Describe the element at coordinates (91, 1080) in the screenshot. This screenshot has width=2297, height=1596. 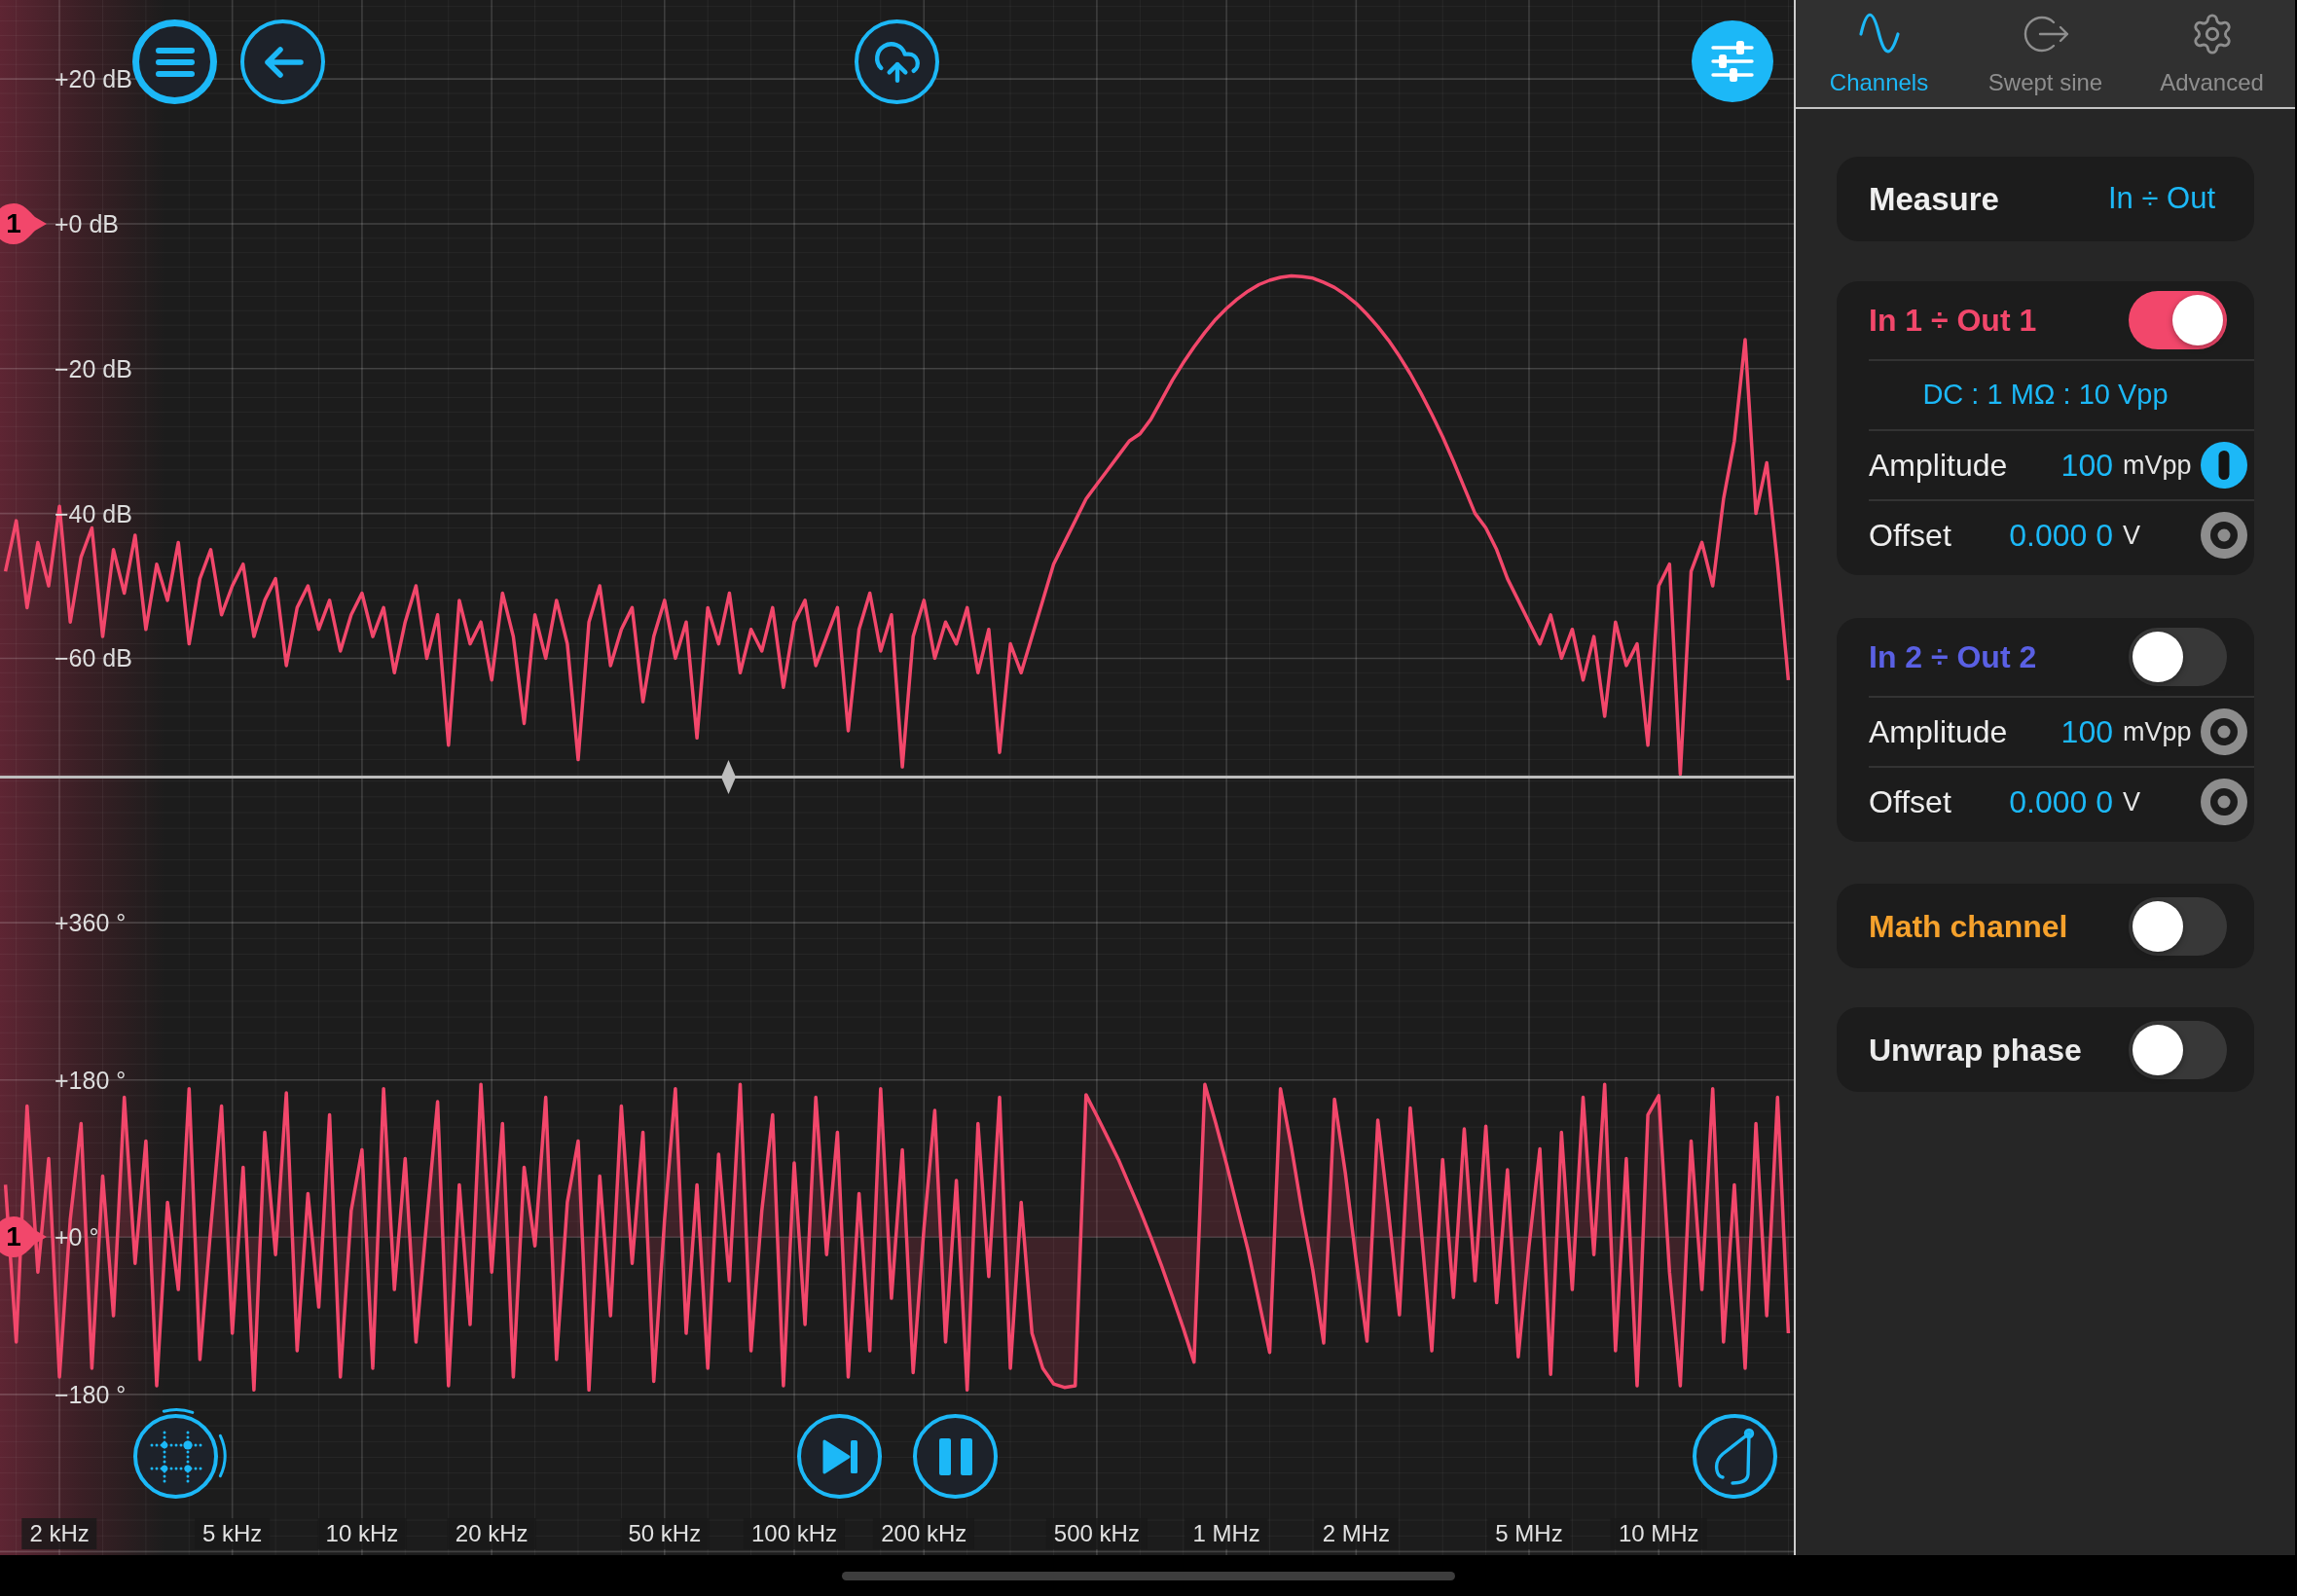
I see `axis-label: +180 °` at that location.